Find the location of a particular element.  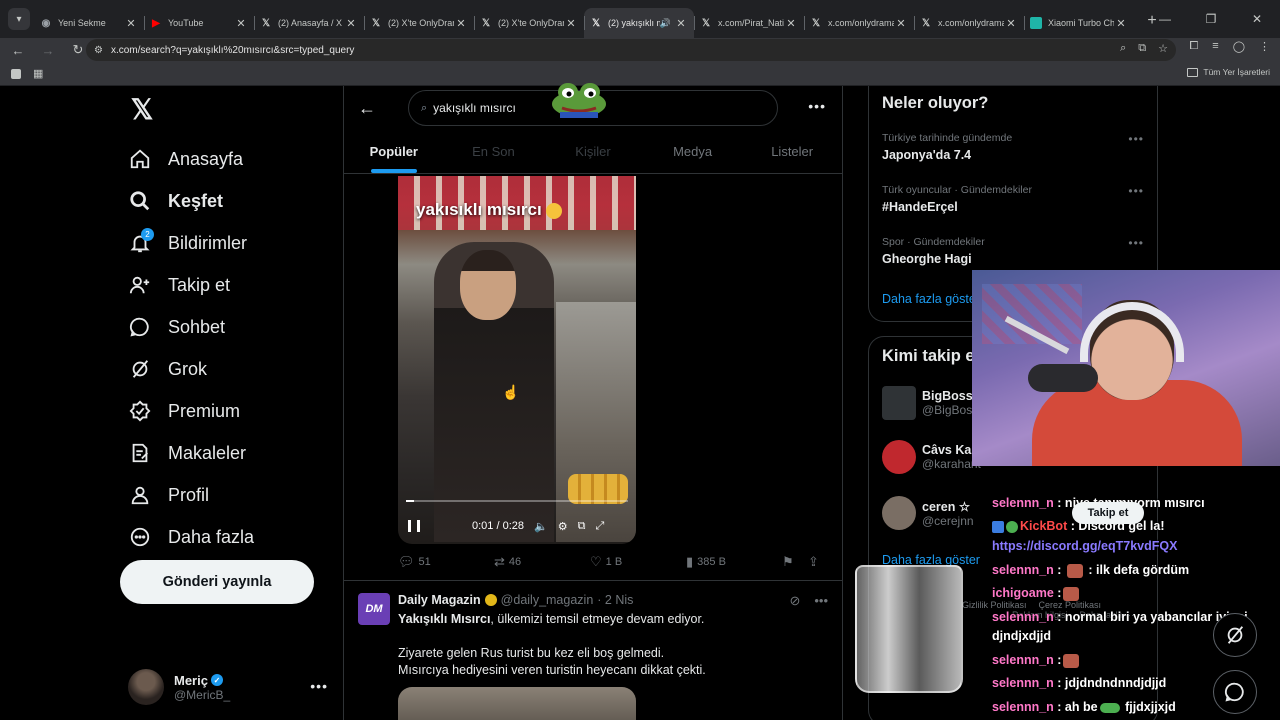

suggested-user: Câvs Kar @karahant is located at coordinates (931, 457).